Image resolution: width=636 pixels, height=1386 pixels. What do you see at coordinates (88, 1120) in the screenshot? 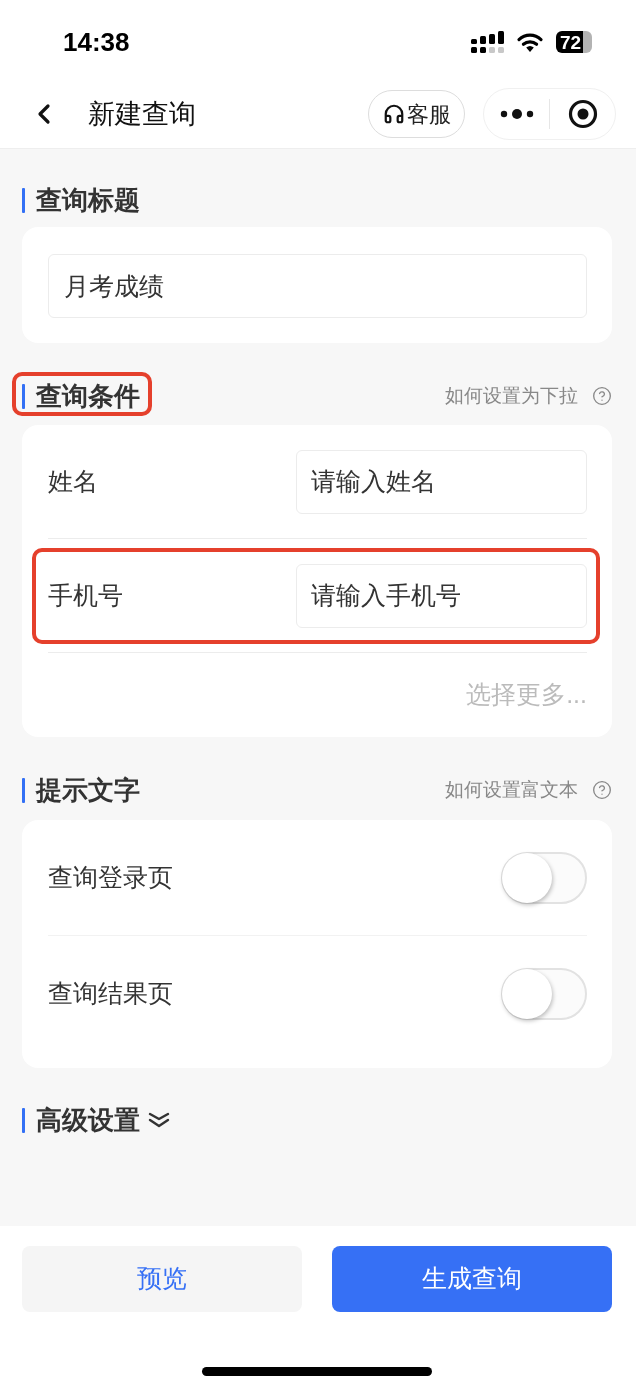
I see `section-heading: 高级设置` at bounding box center [88, 1120].